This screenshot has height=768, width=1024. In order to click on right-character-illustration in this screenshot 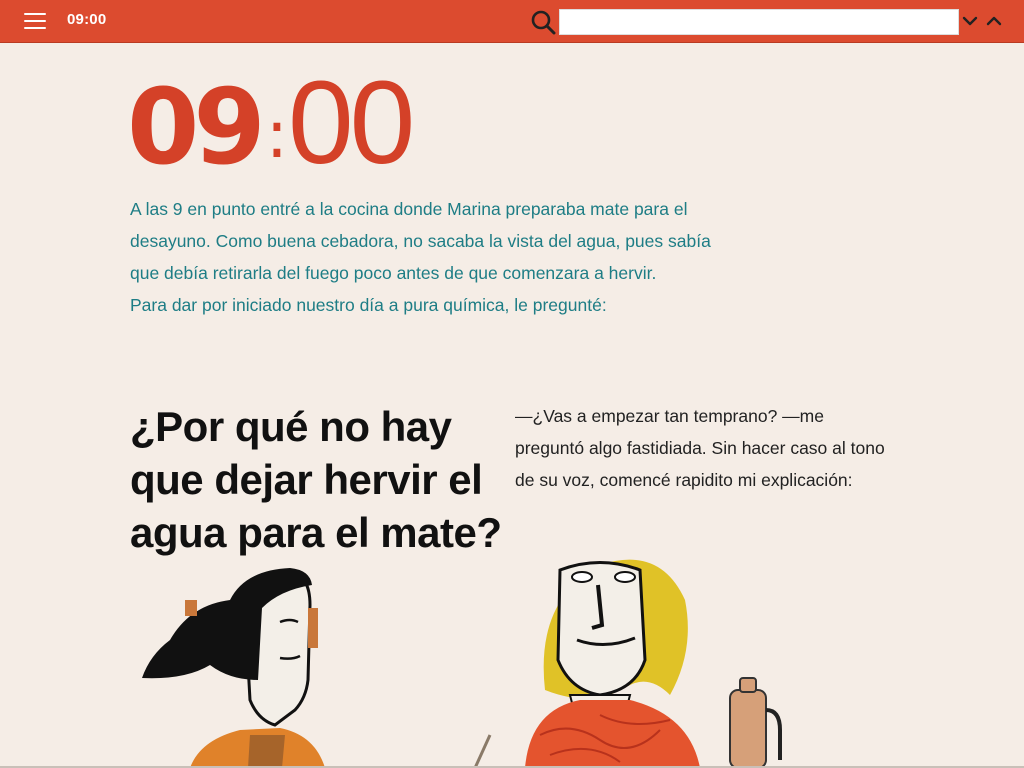, I will do `click(653, 663)`.